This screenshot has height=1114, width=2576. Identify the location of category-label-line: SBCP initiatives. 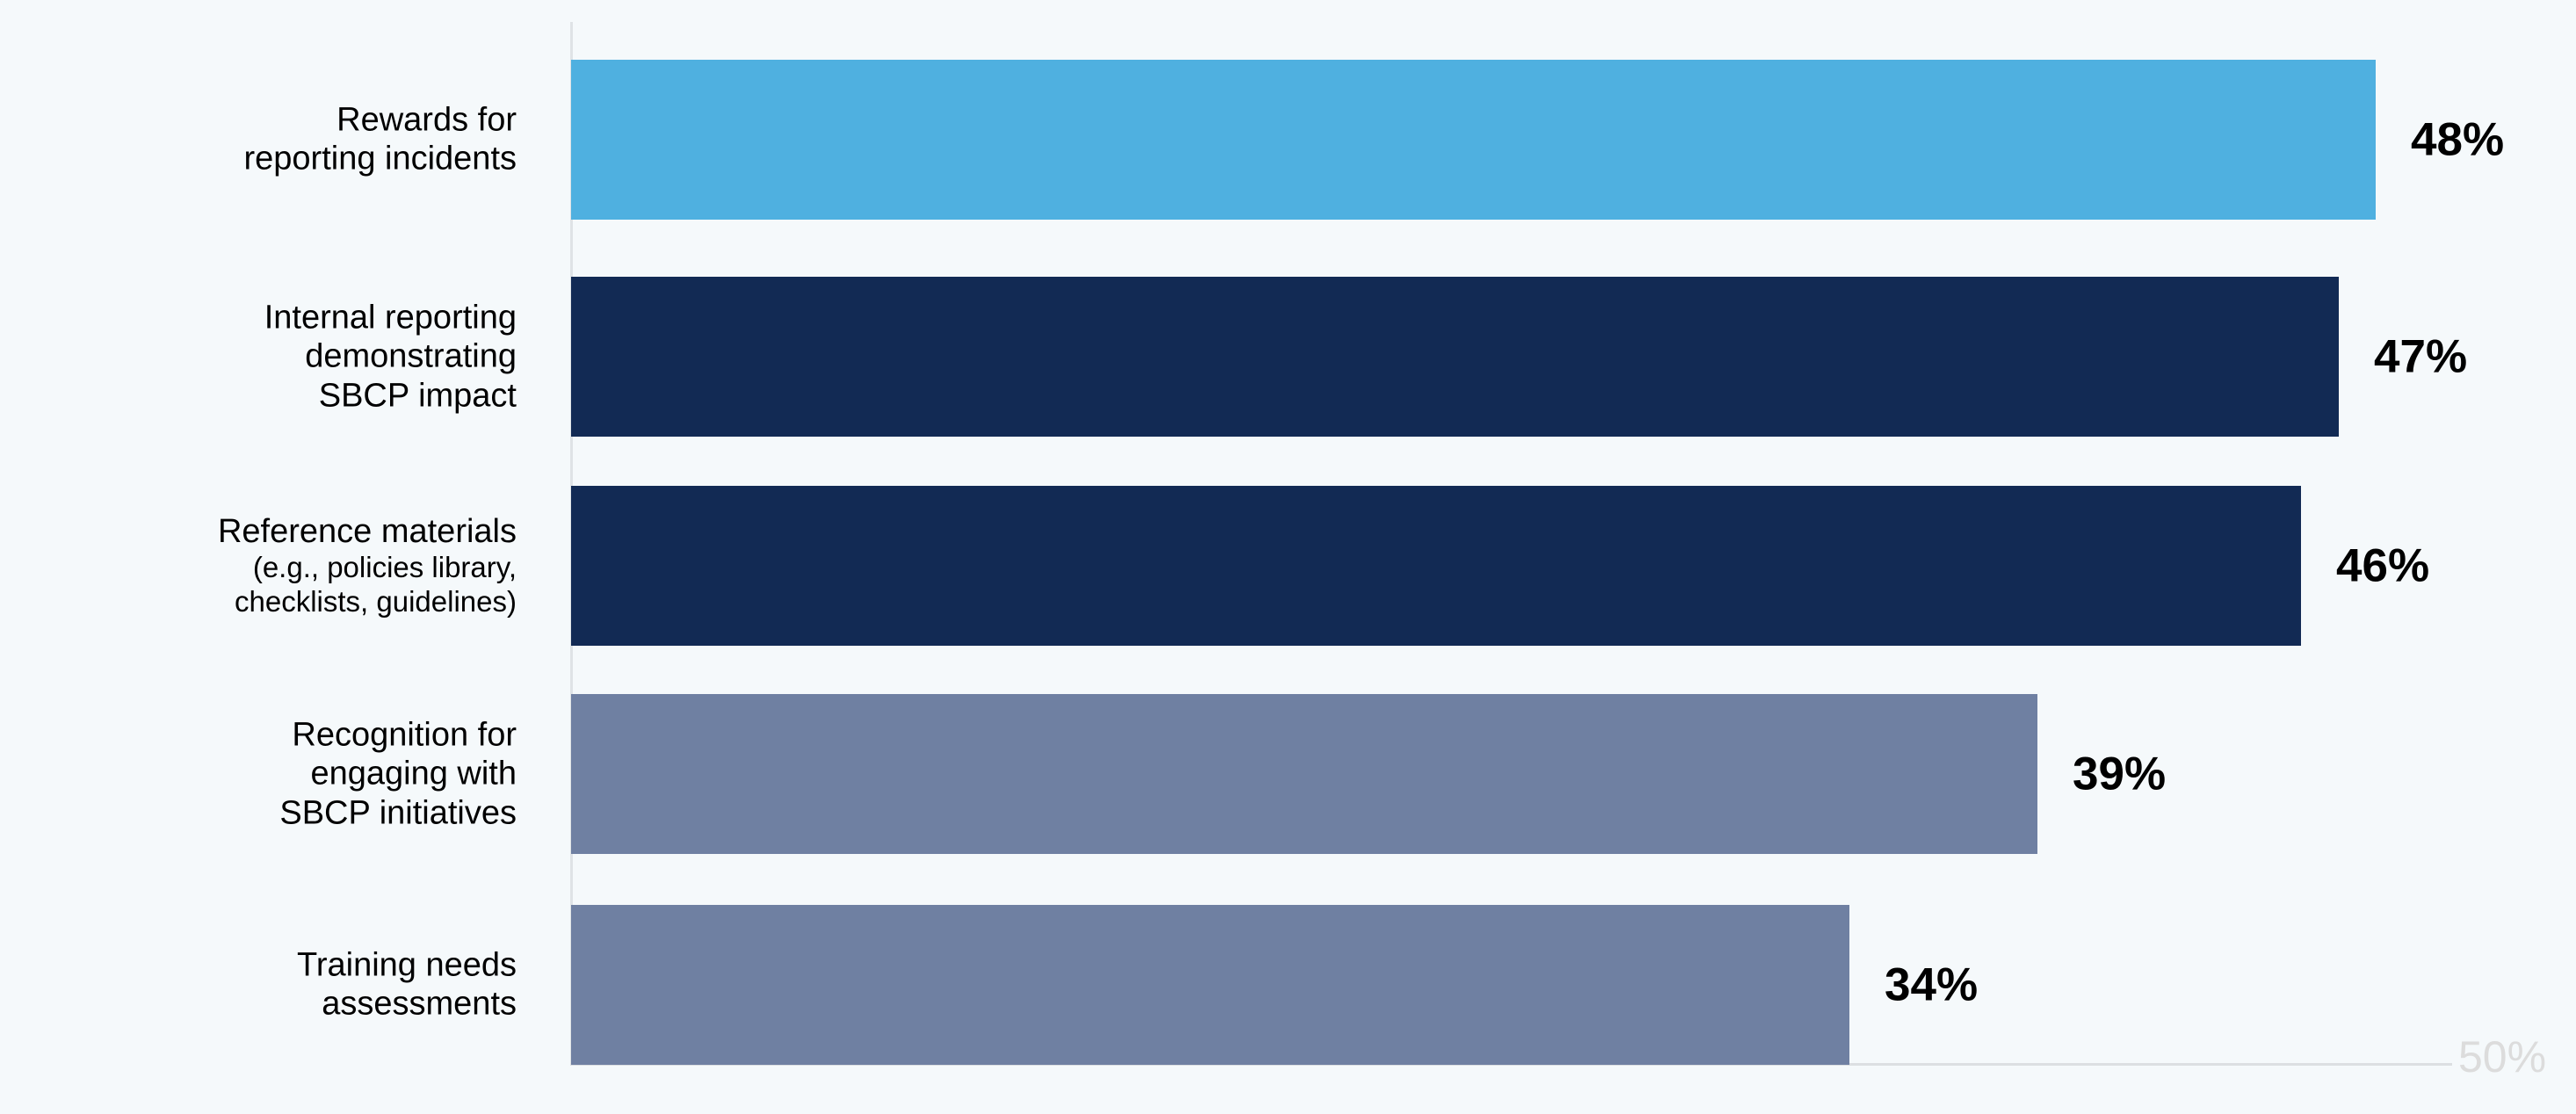
(398, 813).